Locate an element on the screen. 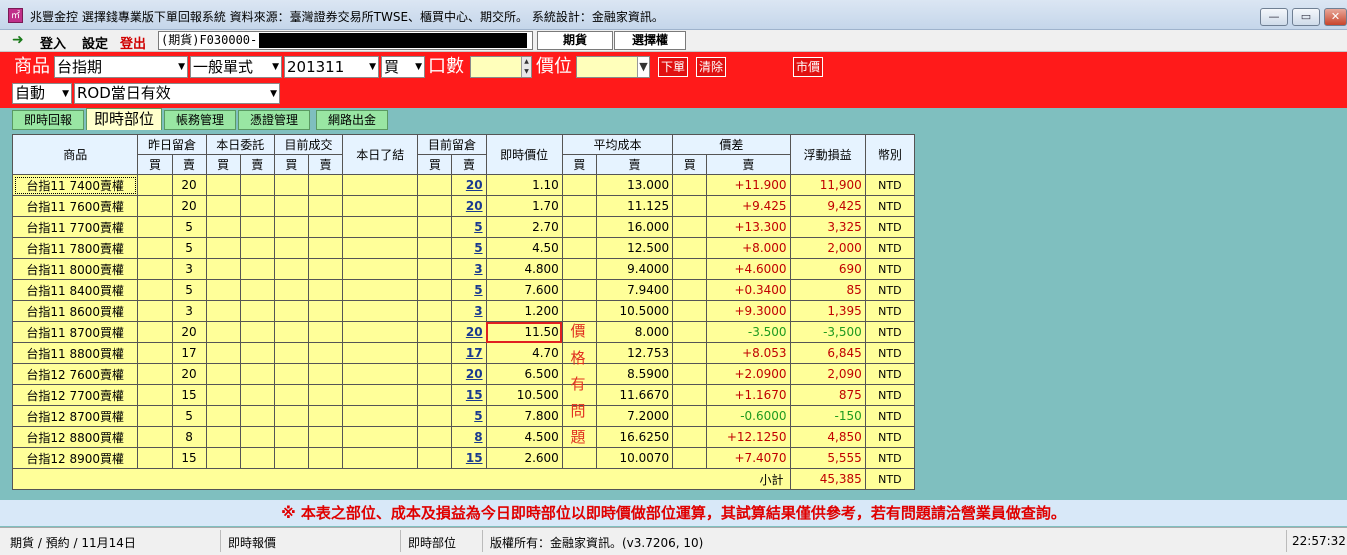 This screenshot has height=555, width=1347. product-cell: 台指11 7600賣權 is located at coordinates (75, 206).